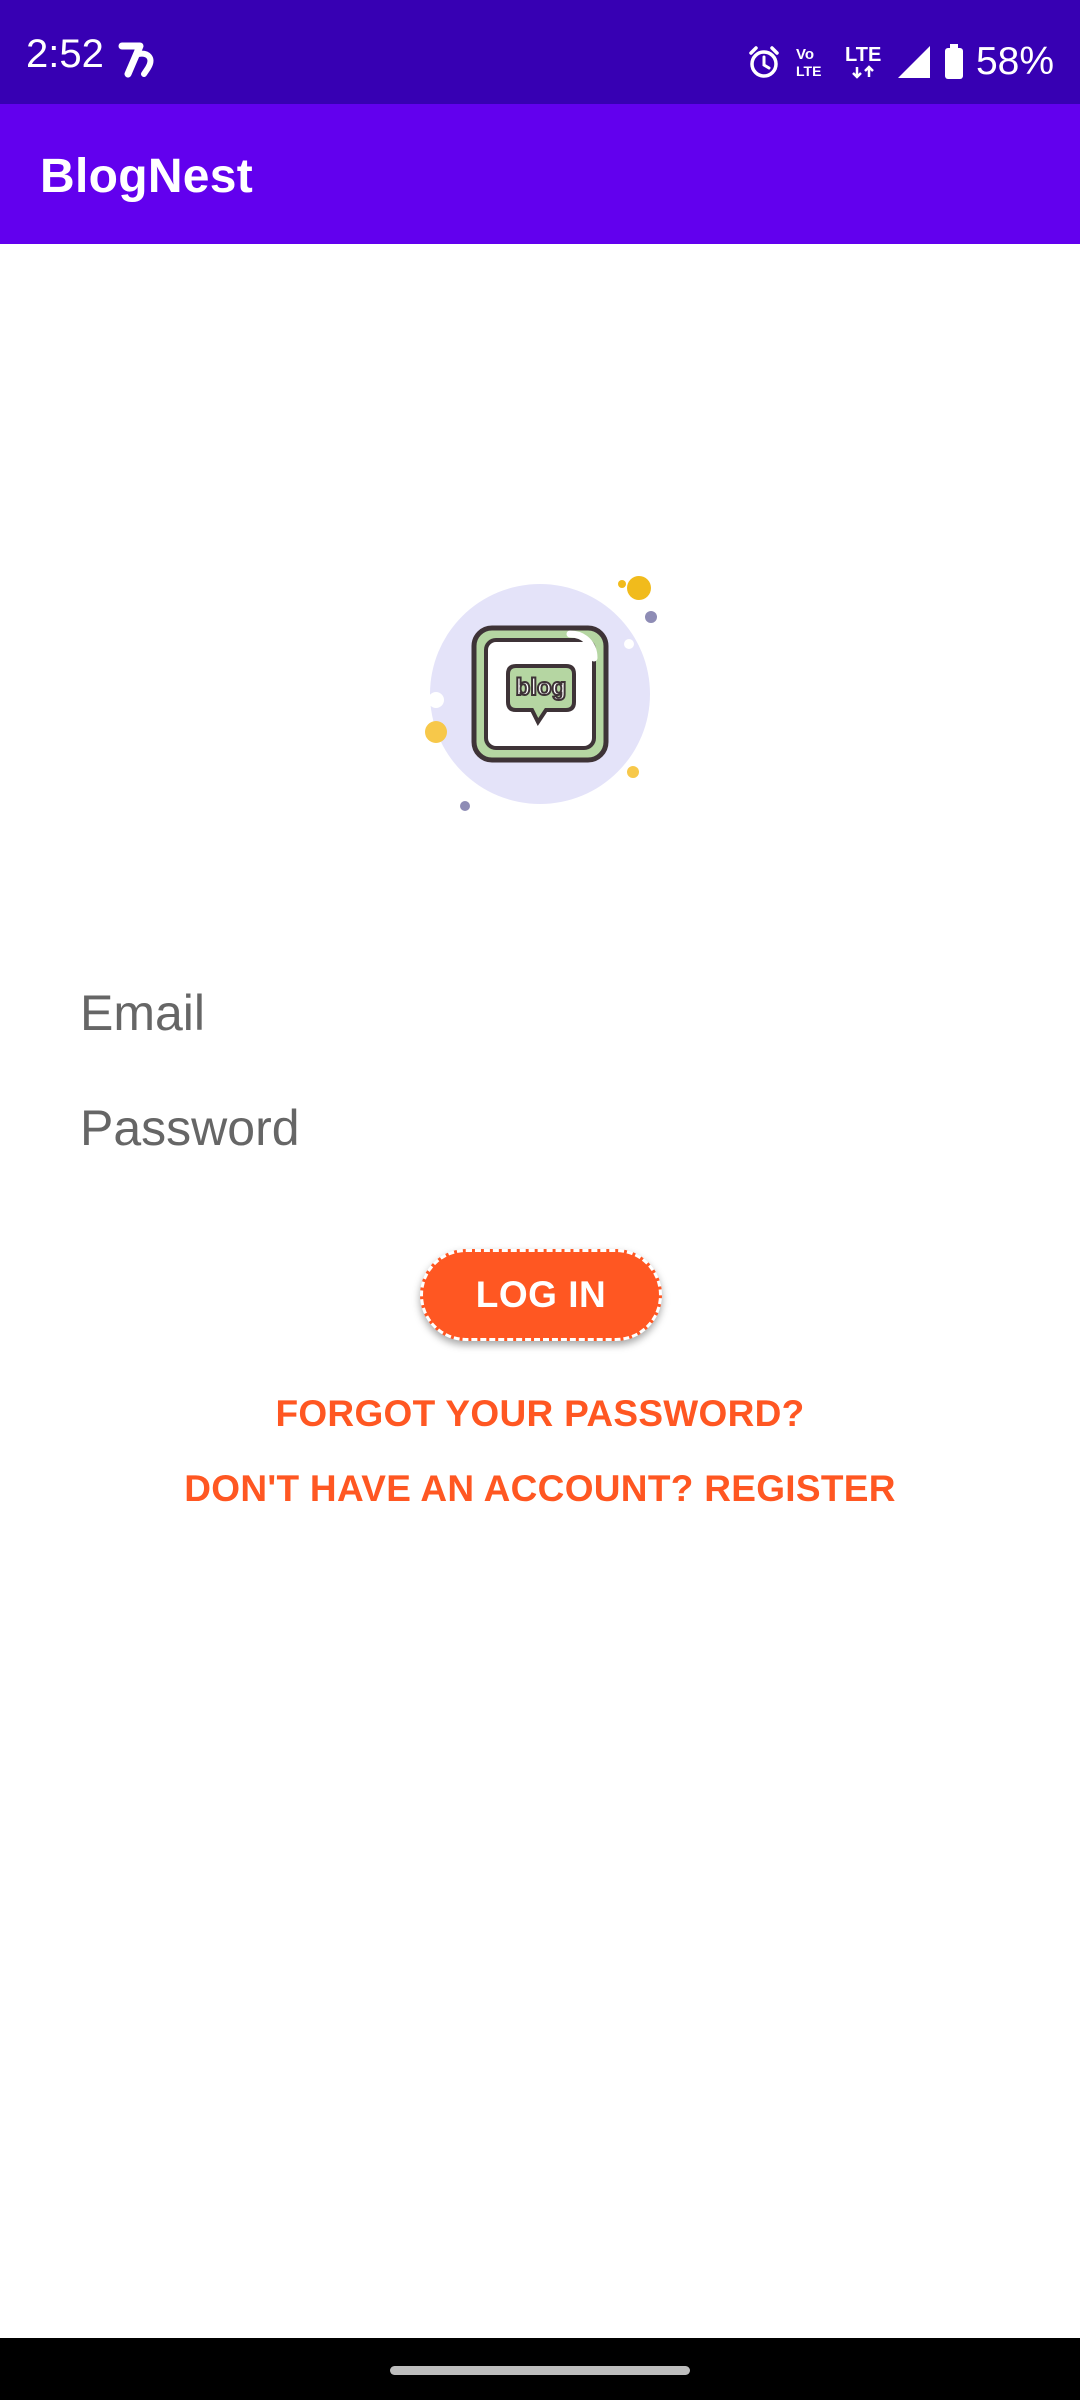 The height and width of the screenshot is (2400, 1080). I want to click on status-time: 2:52, so click(65, 54).